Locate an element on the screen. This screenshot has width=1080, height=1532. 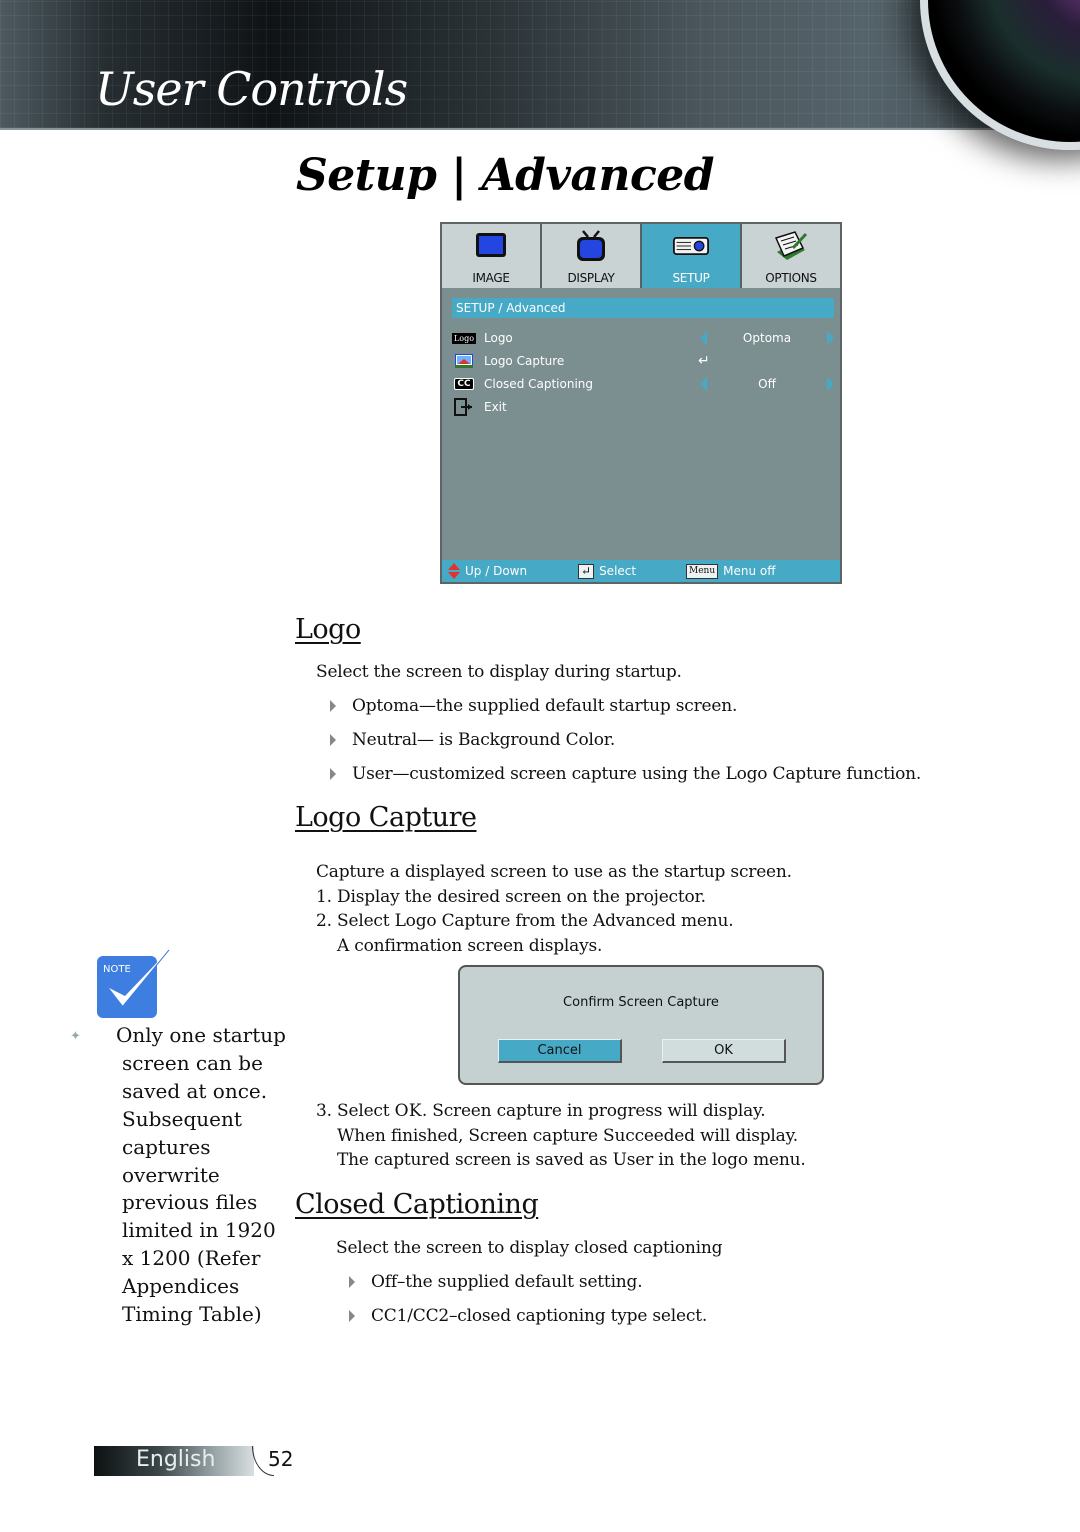
note-icon: NOTE is located at coordinates (134, 984).